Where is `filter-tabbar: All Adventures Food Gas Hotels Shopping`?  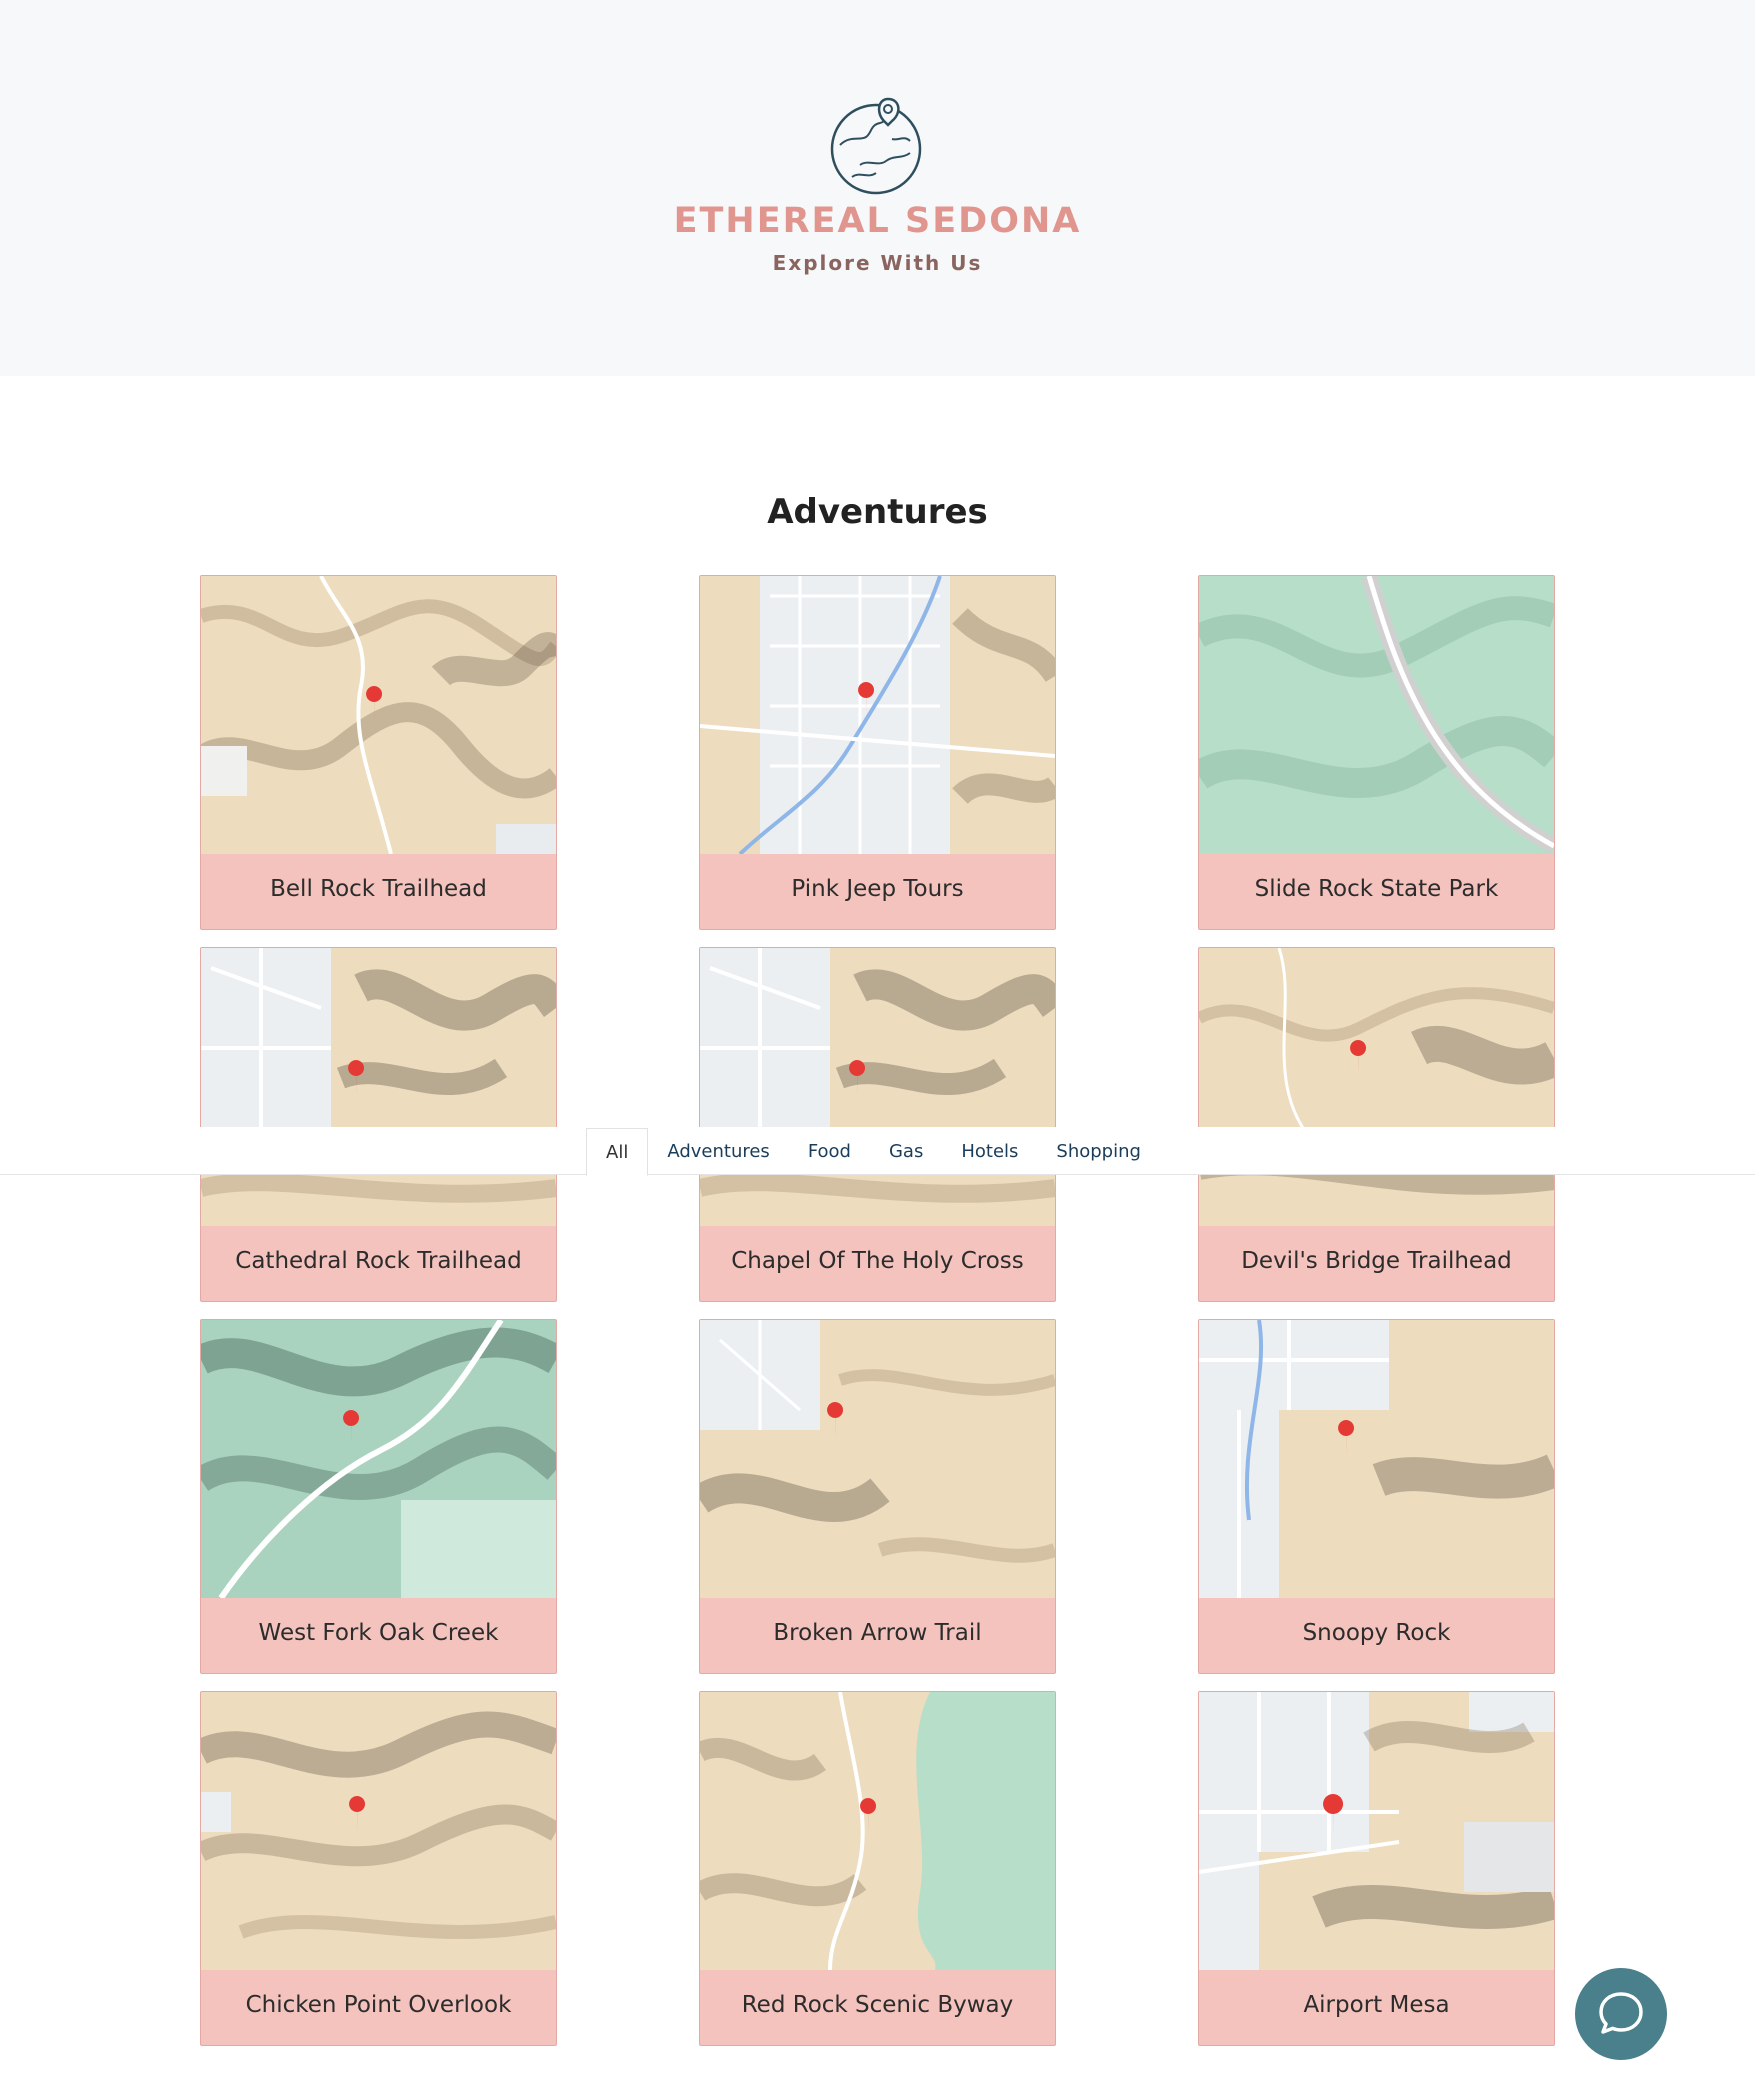
filter-tabbar: All Adventures Food Gas Hotels Shopping is located at coordinates (877, 1151).